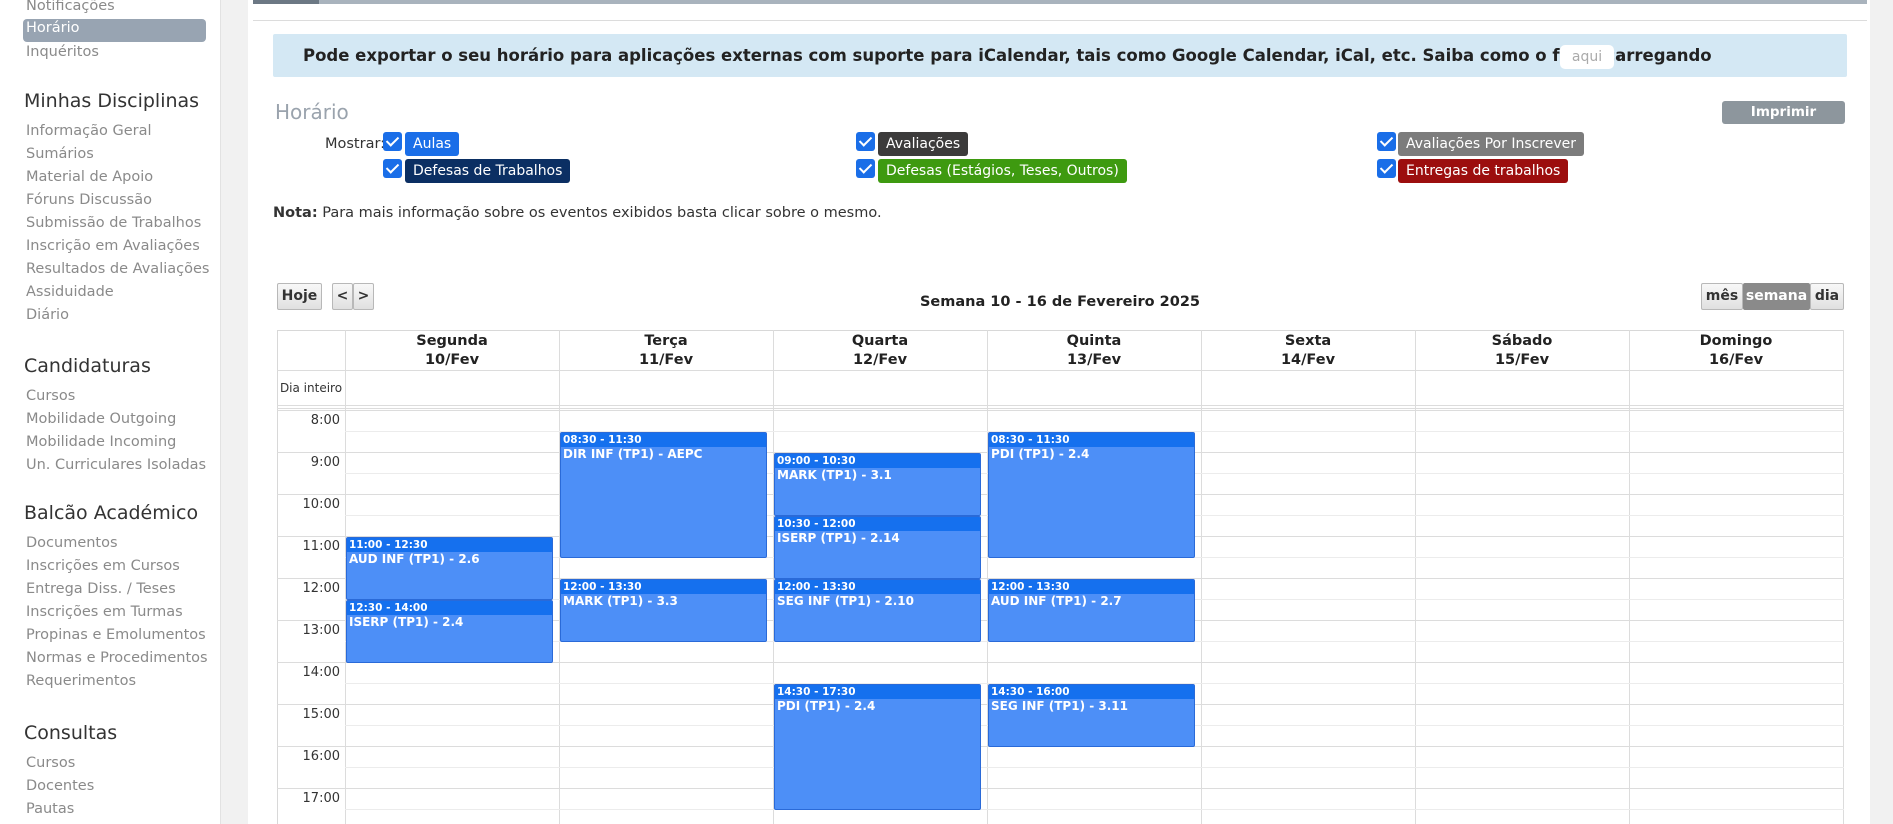 This screenshot has height=824, width=1893. Describe the element at coordinates (72, 543) in the screenshot. I see `sidebar-item-documentos: Documentos` at that location.